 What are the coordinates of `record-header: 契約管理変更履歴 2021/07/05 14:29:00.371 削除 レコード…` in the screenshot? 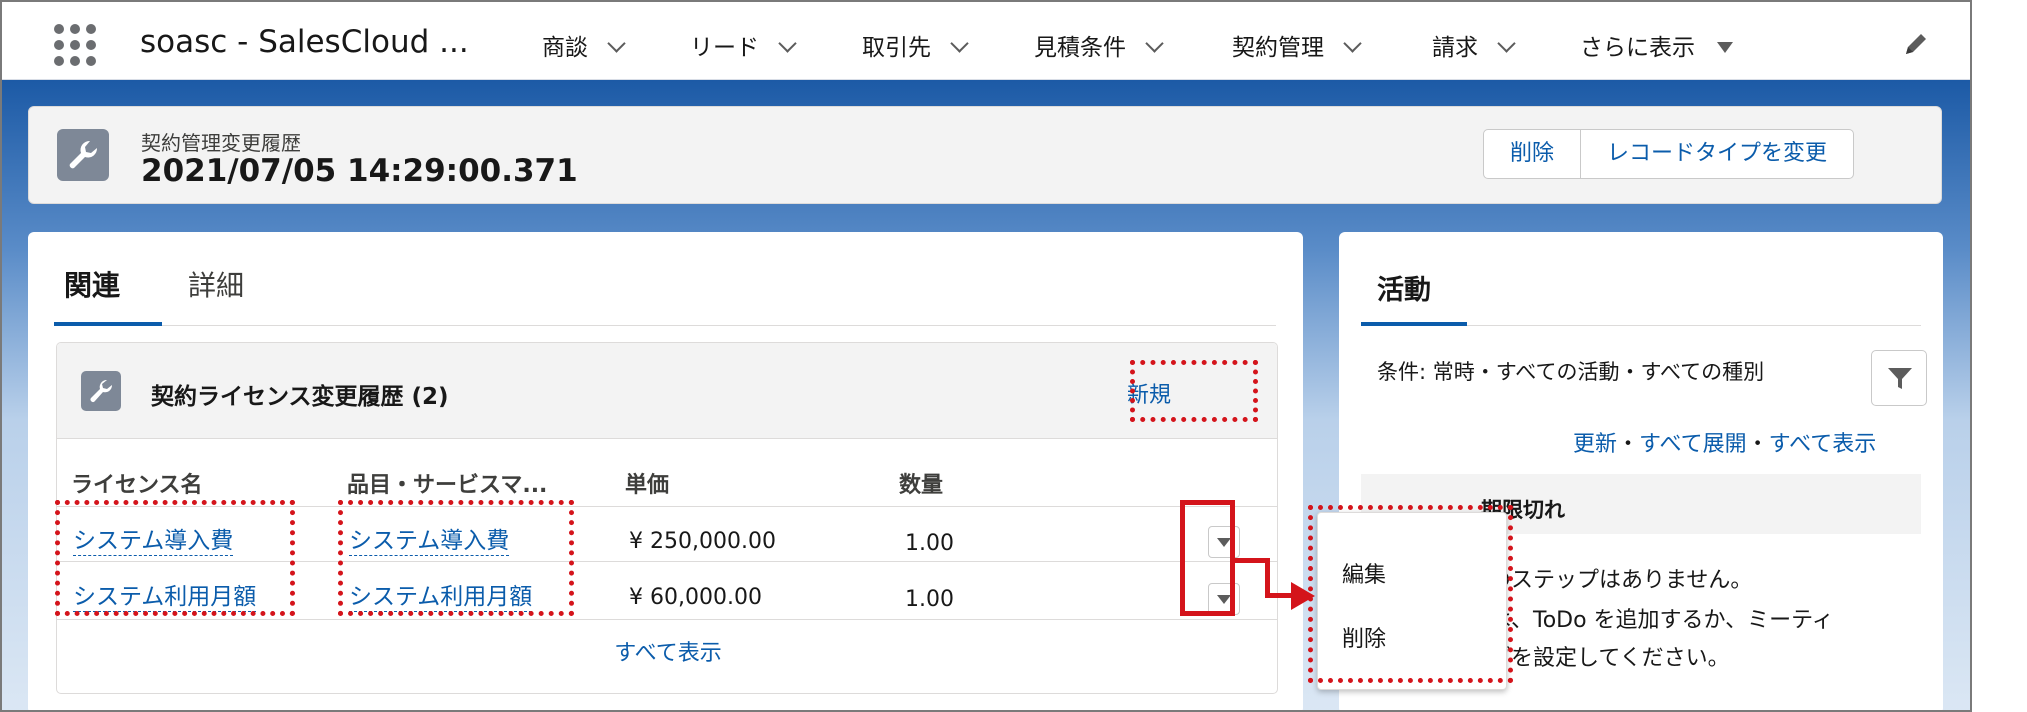 It's located at (985, 155).